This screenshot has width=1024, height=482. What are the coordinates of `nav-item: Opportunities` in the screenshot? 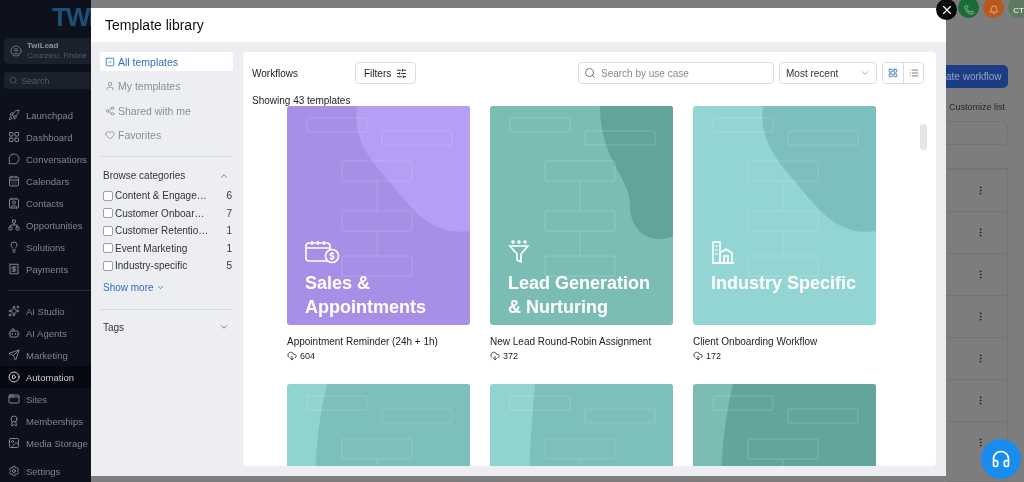 It's located at (45, 225).